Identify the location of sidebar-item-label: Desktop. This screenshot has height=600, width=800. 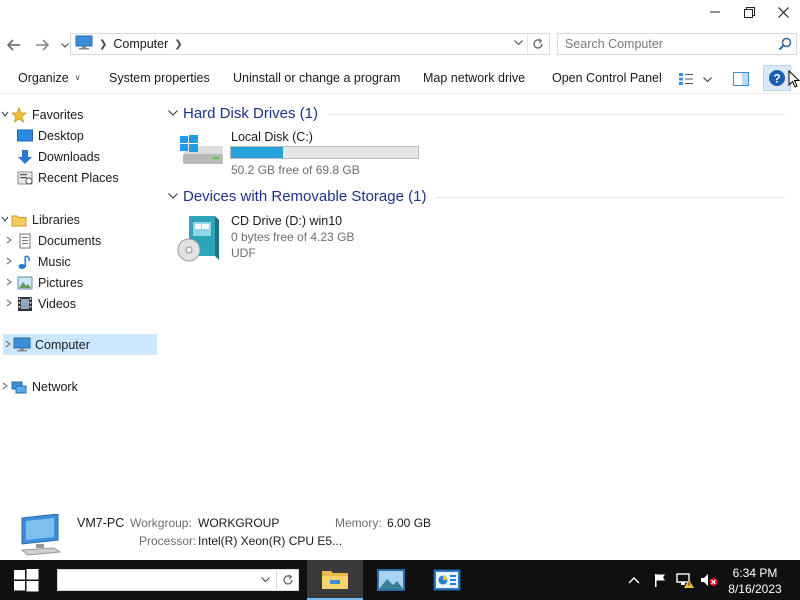
(61, 135).